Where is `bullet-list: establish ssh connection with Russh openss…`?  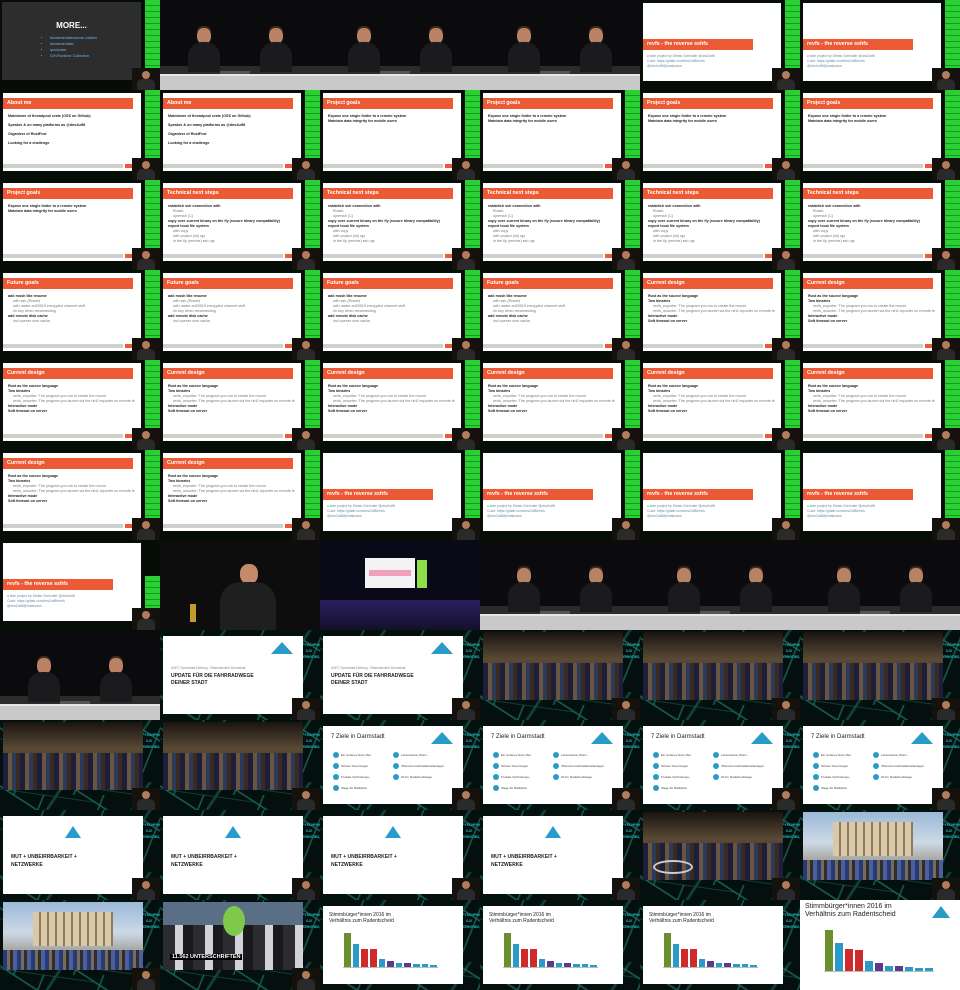
bullet-list: establish ssh connection with Russh openss… is located at coordinates (712, 224).